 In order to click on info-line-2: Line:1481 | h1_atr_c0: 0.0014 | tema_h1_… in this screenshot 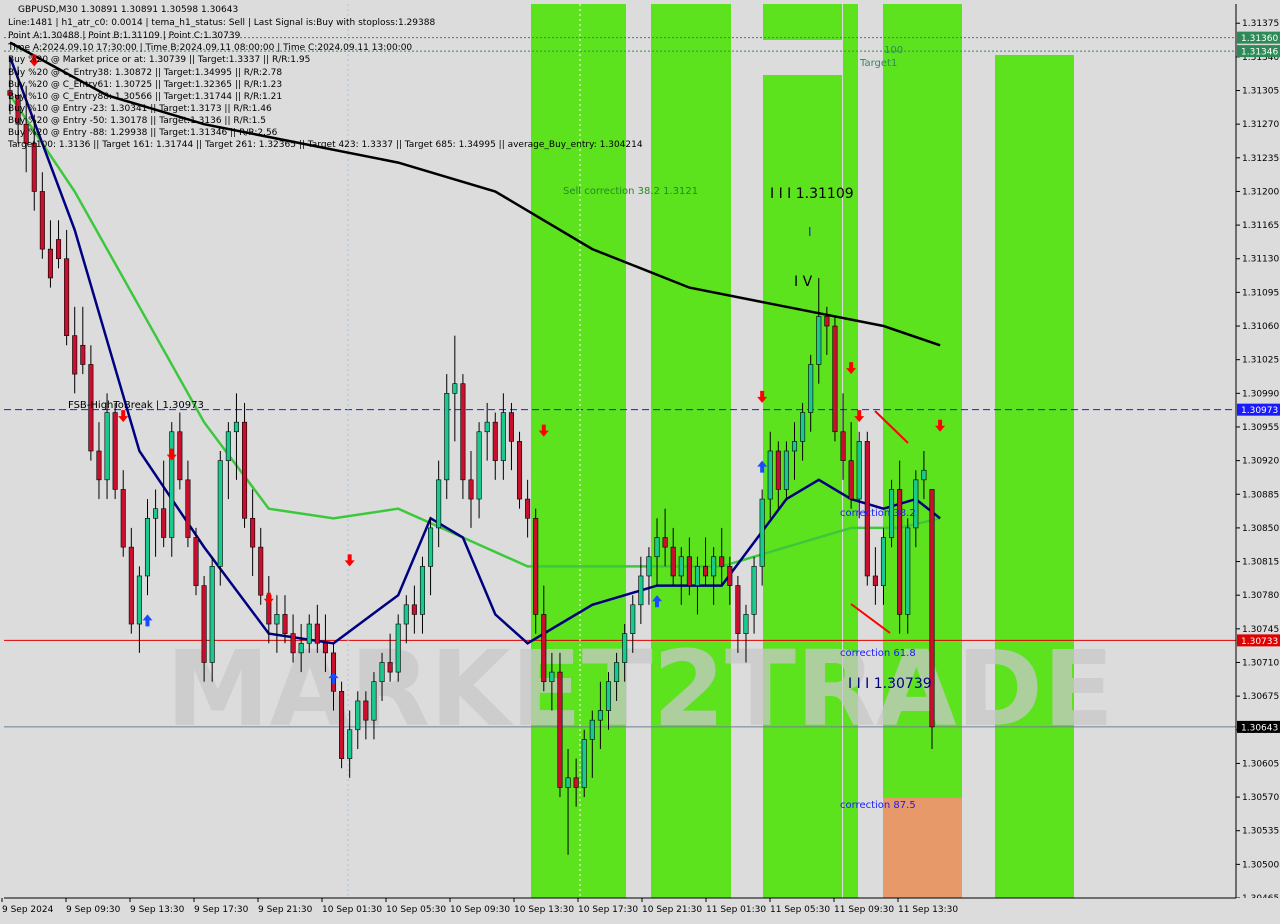, I will do `click(221, 23)`.